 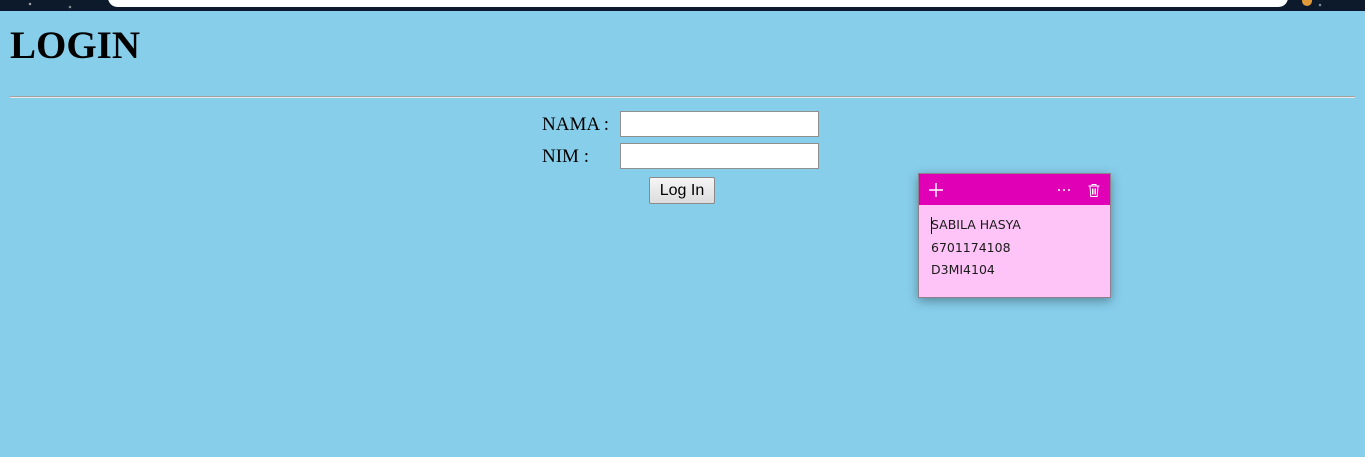 What do you see at coordinates (75, 45) in the screenshot?
I see `page-title: LOGIN` at bounding box center [75, 45].